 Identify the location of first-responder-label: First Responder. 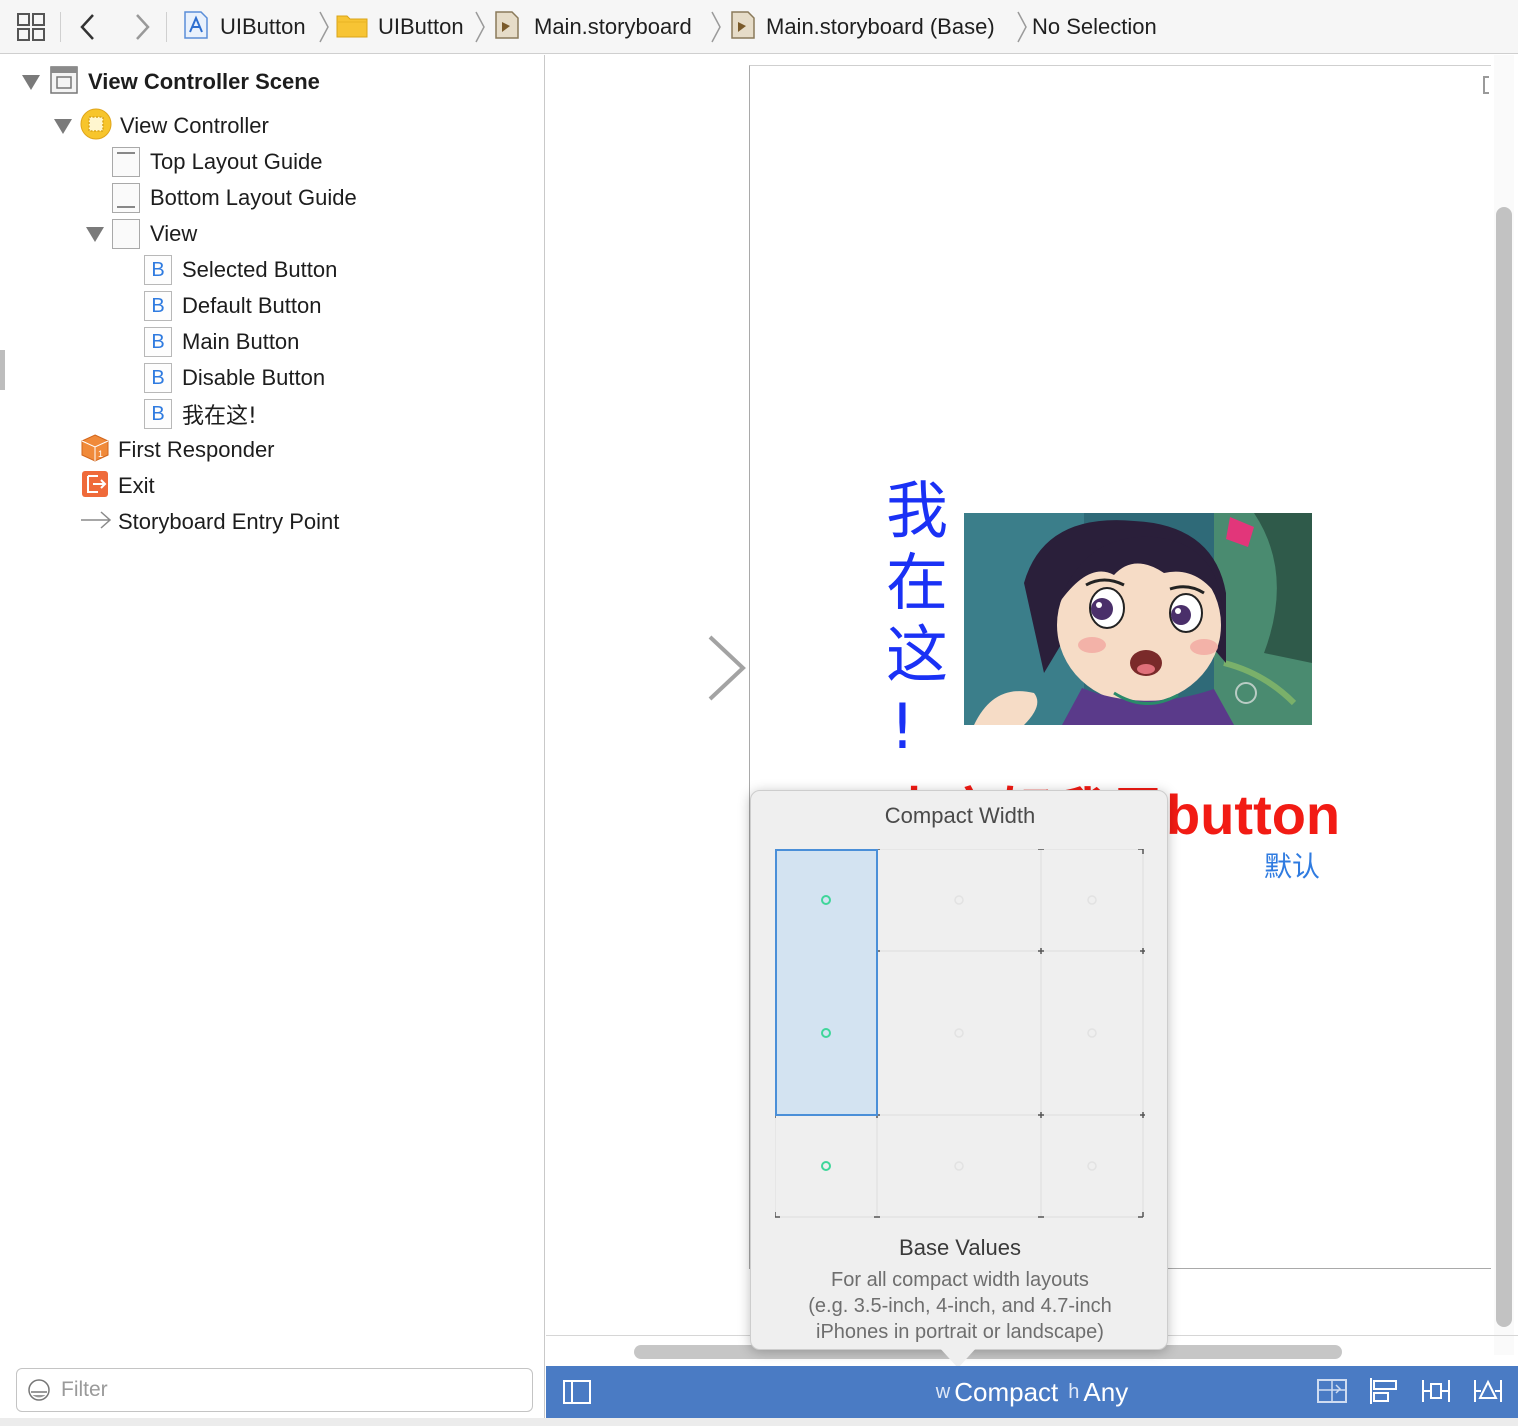
(196, 449).